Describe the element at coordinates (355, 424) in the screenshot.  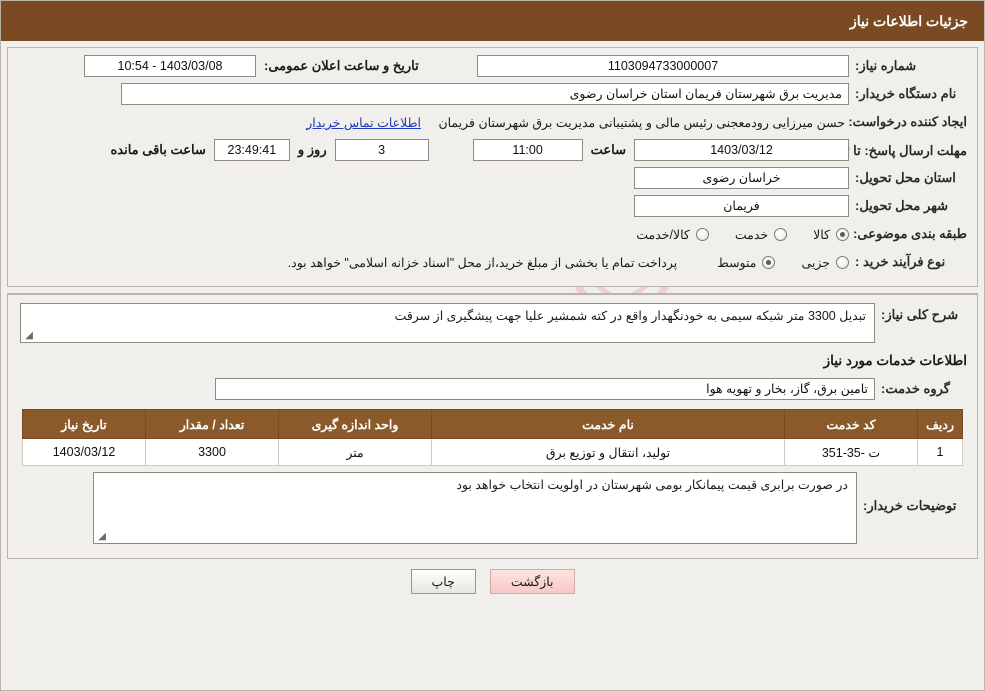
I see `col-unit: واحد اندازه گیری` at that location.